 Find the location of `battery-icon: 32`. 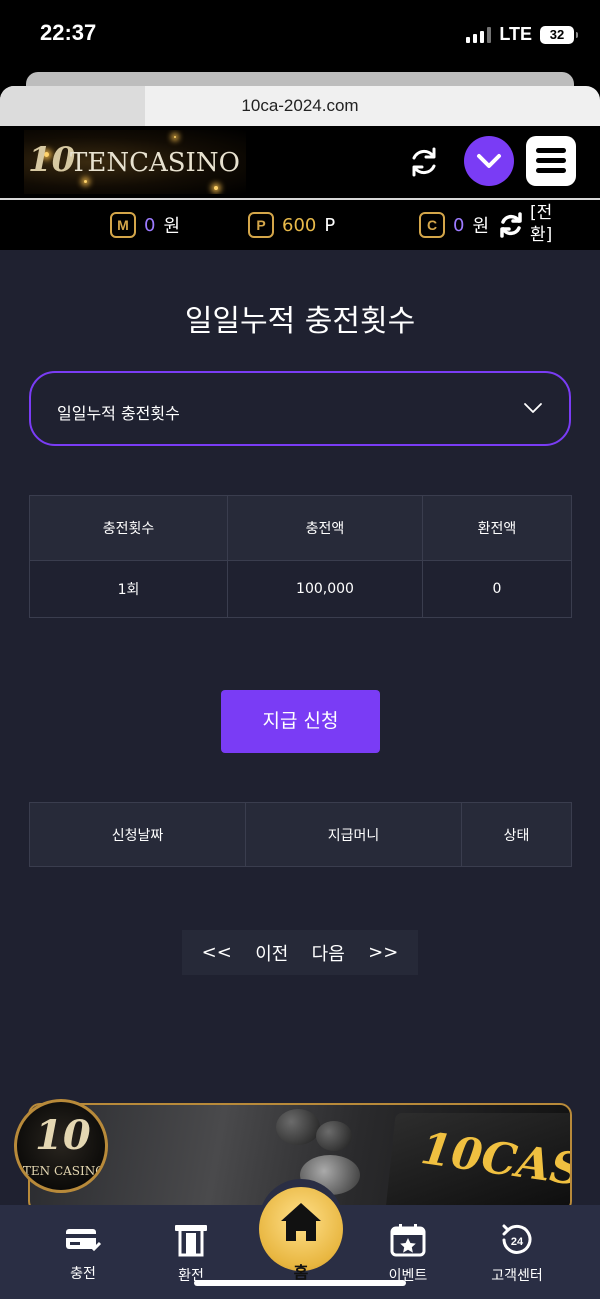

battery-icon: 32 is located at coordinates (559, 34).